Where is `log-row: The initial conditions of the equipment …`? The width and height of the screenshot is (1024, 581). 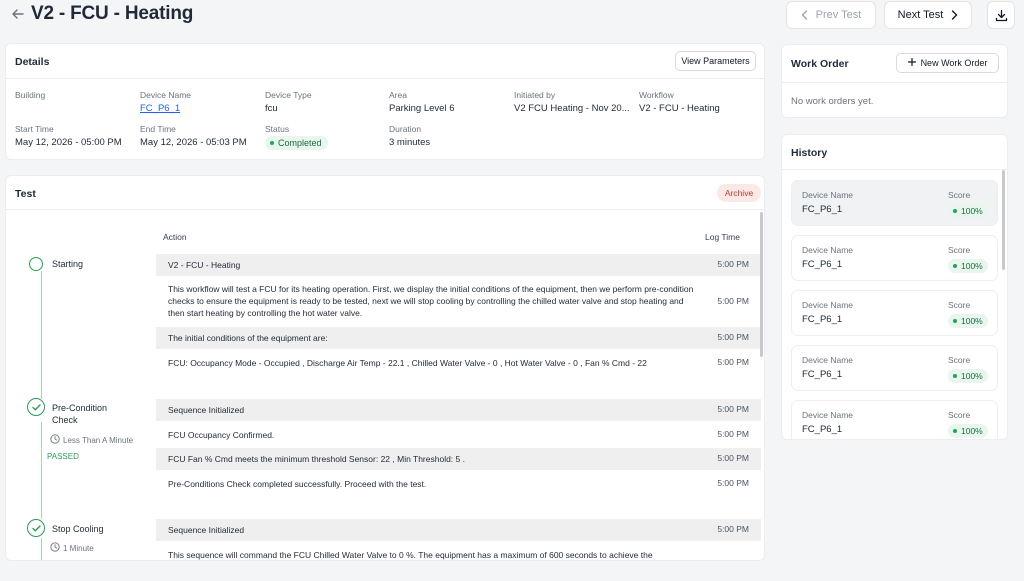
log-row: The initial conditions of the equipment … is located at coordinates (458, 338).